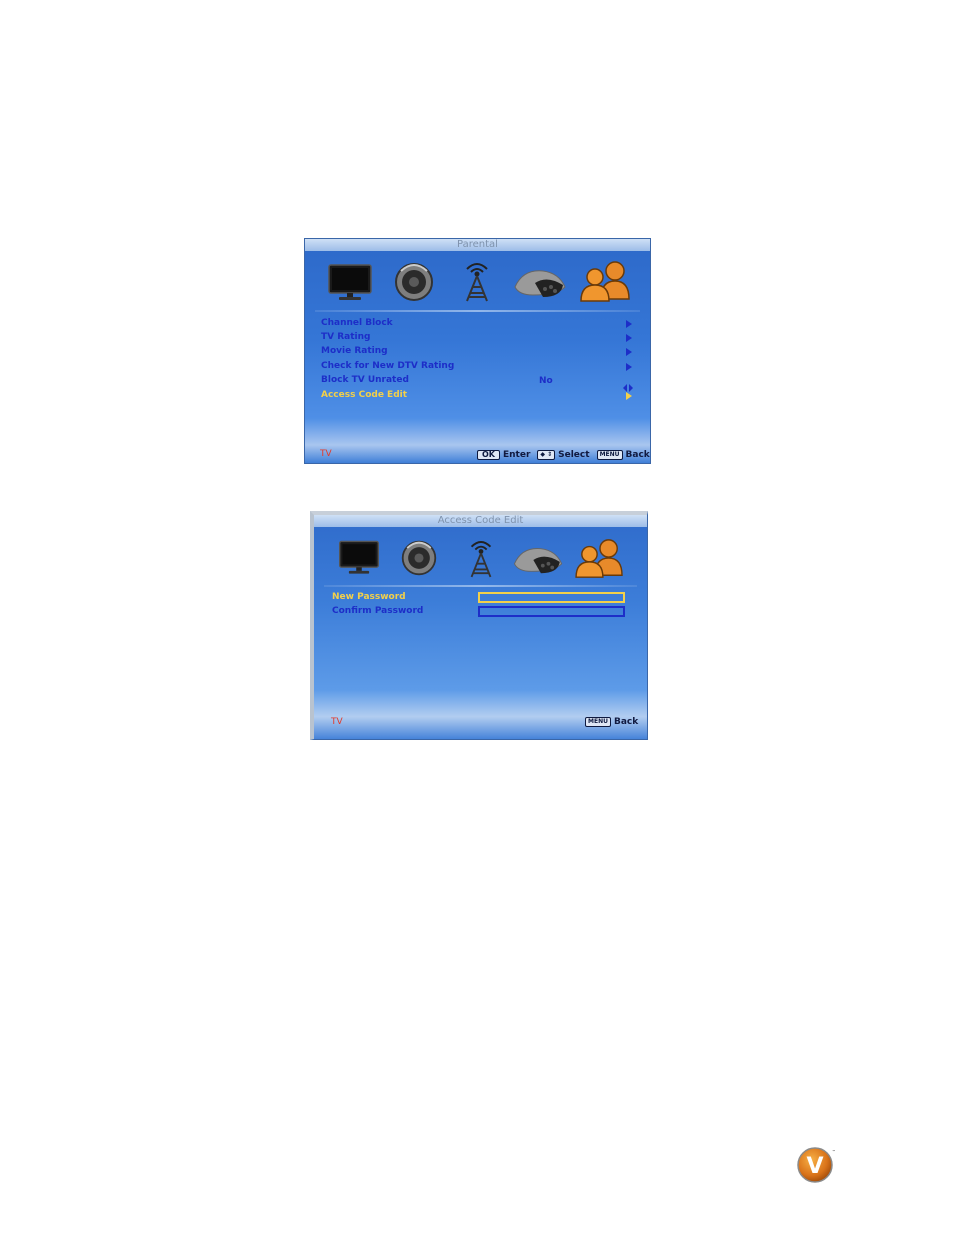 Image resolution: width=954 pixels, height=1235 pixels. What do you see at coordinates (551, 597) in the screenshot?
I see `new-password-input` at bounding box center [551, 597].